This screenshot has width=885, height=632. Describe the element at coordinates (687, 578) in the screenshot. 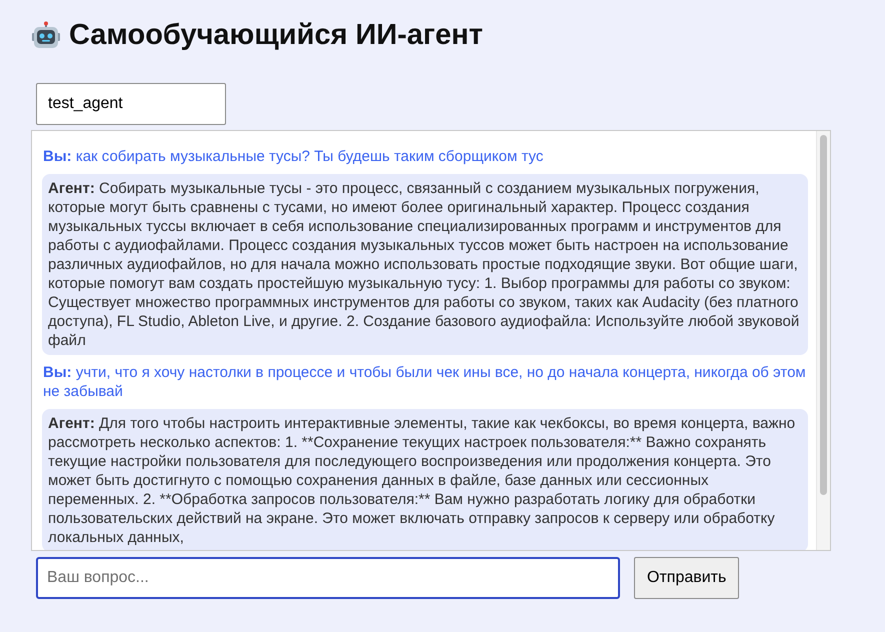

I see `send-button: Отправить` at that location.